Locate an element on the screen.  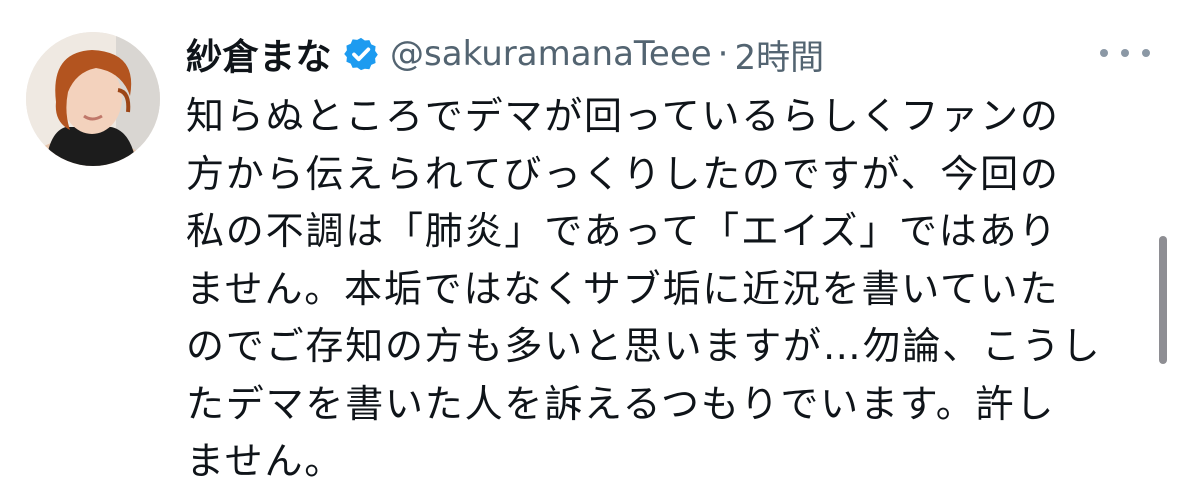
more-options-icon is located at coordinates (1125, 53).